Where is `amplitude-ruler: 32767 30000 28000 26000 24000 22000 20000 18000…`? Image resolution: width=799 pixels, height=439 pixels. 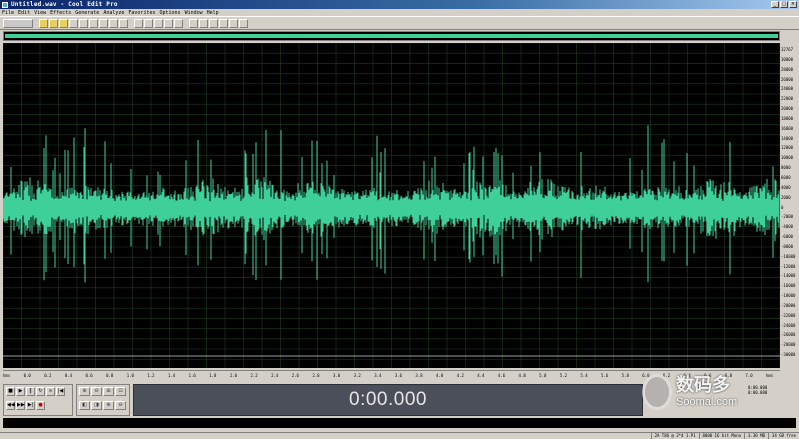
amplitude-ruler: 32767 30000 28000 26000 24000 22000 20000 18000… is located at coordinates (789, 205).